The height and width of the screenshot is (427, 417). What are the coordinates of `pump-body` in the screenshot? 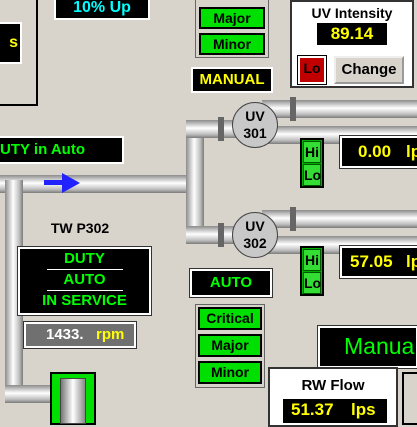 It's located at (73, 401).